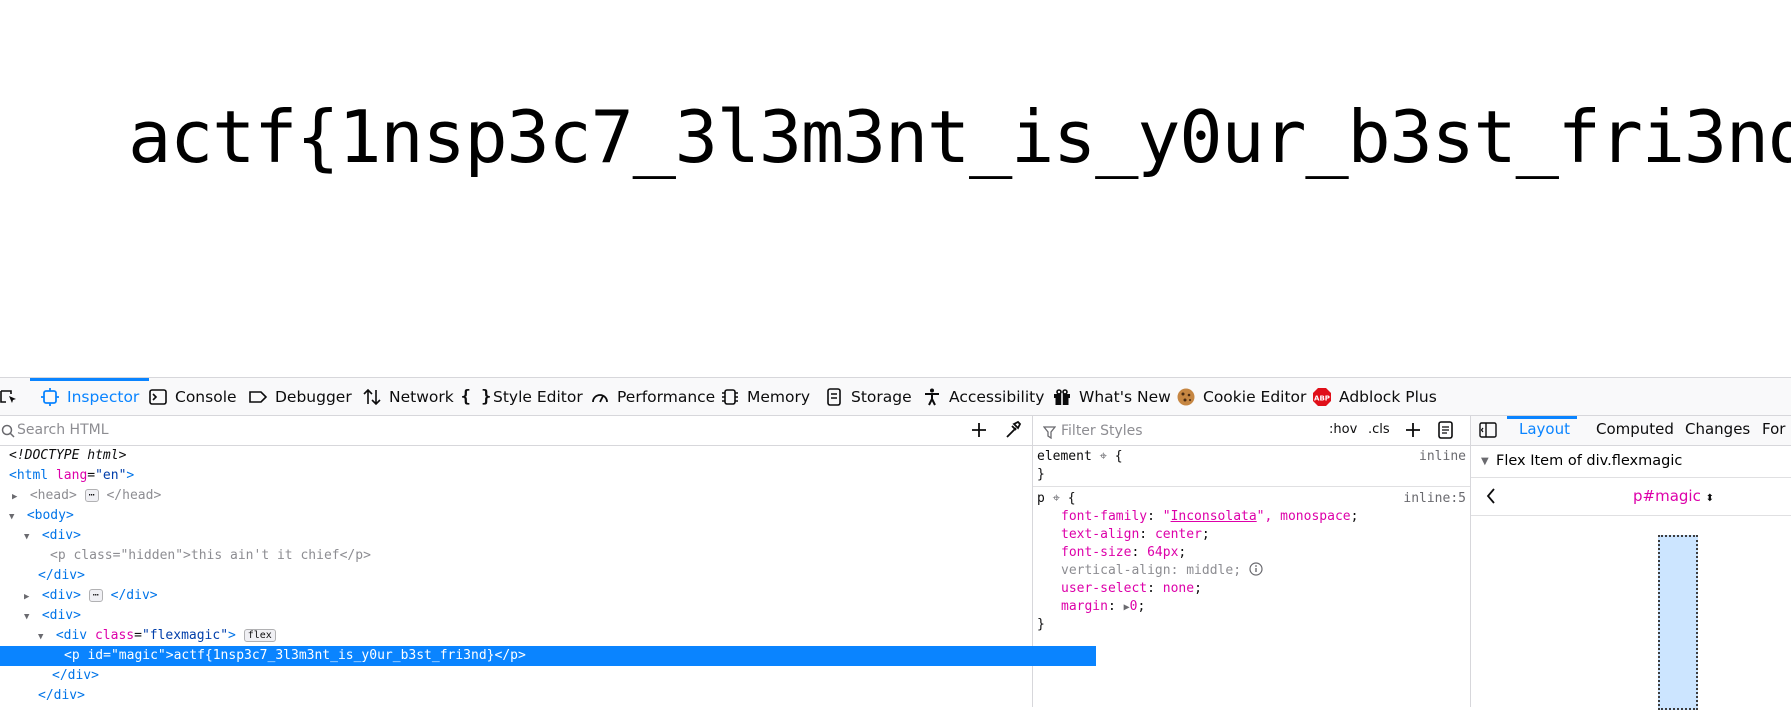  What do you see at coordinates (1379, 429) in the screenshot?
I see `class-toggle-button: .cls` at bounding box center [1379, 429].